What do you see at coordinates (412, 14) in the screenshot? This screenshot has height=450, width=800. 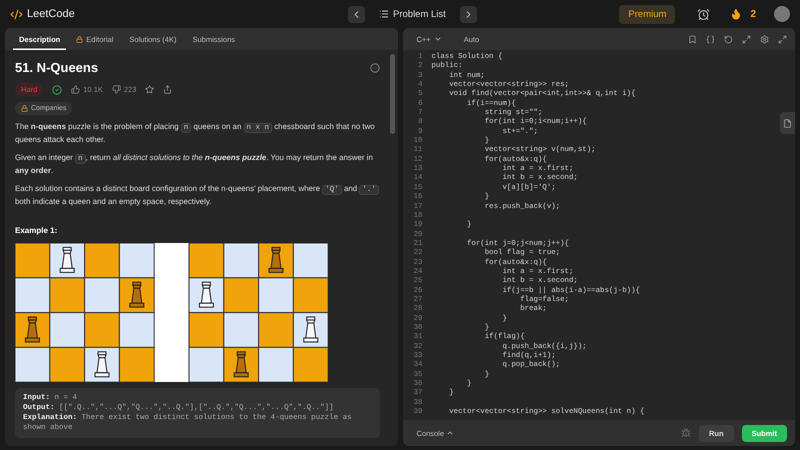 I see `problem-list-link: Problem List` at bounding box center [412, 14].